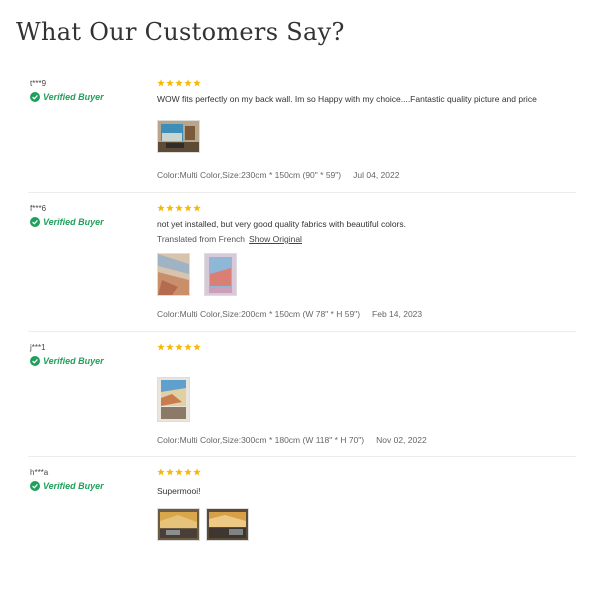 The width and height of the screenshot is (610, 610). What do you see at coordinates (38, 347) in the screenshot?
I see `reviewer-name: j***1` at bounding box center [38, 347].